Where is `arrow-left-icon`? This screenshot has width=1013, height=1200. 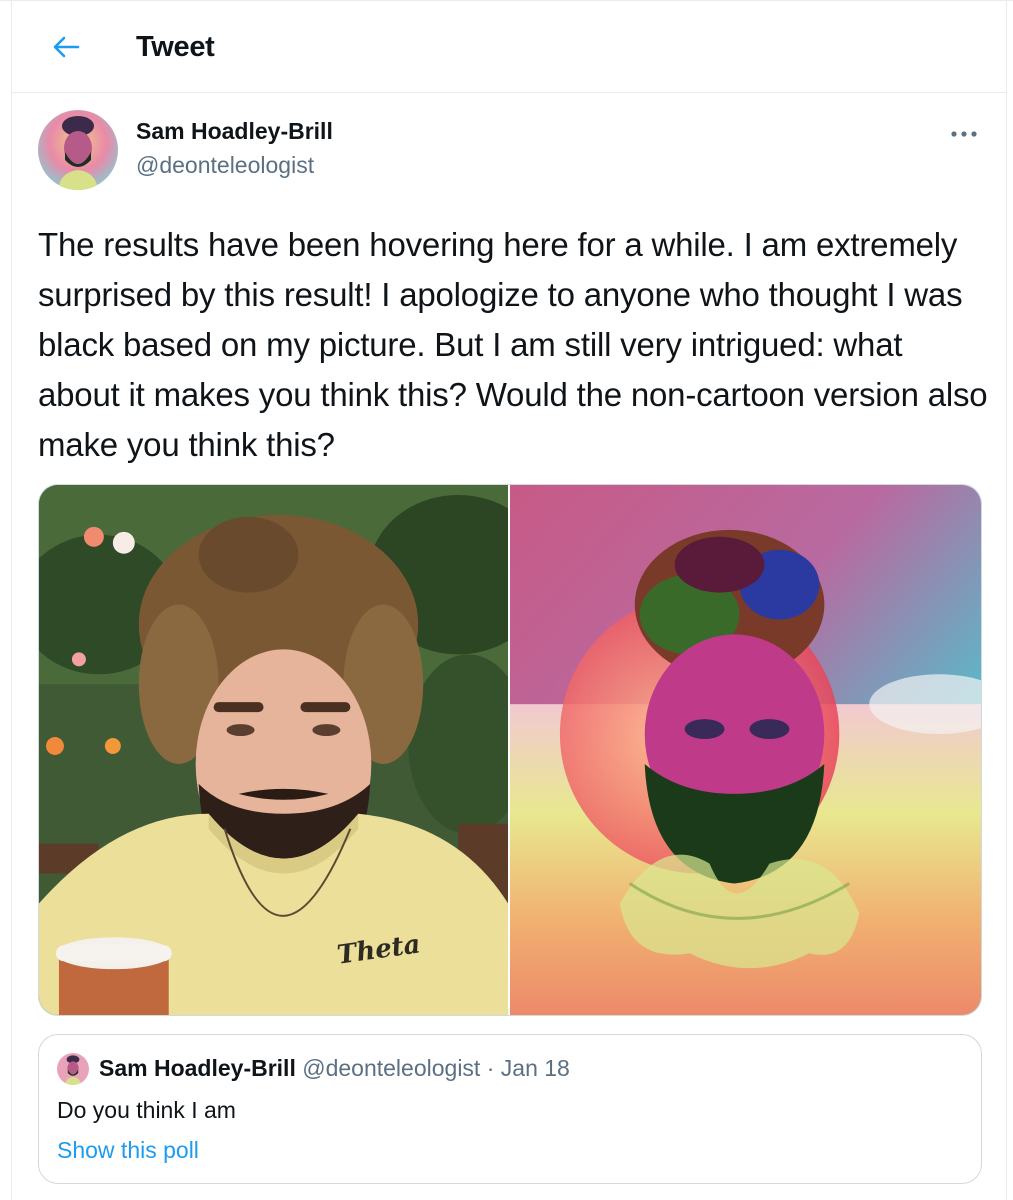
arrow-left-icon is located at coordinates (66, 47).